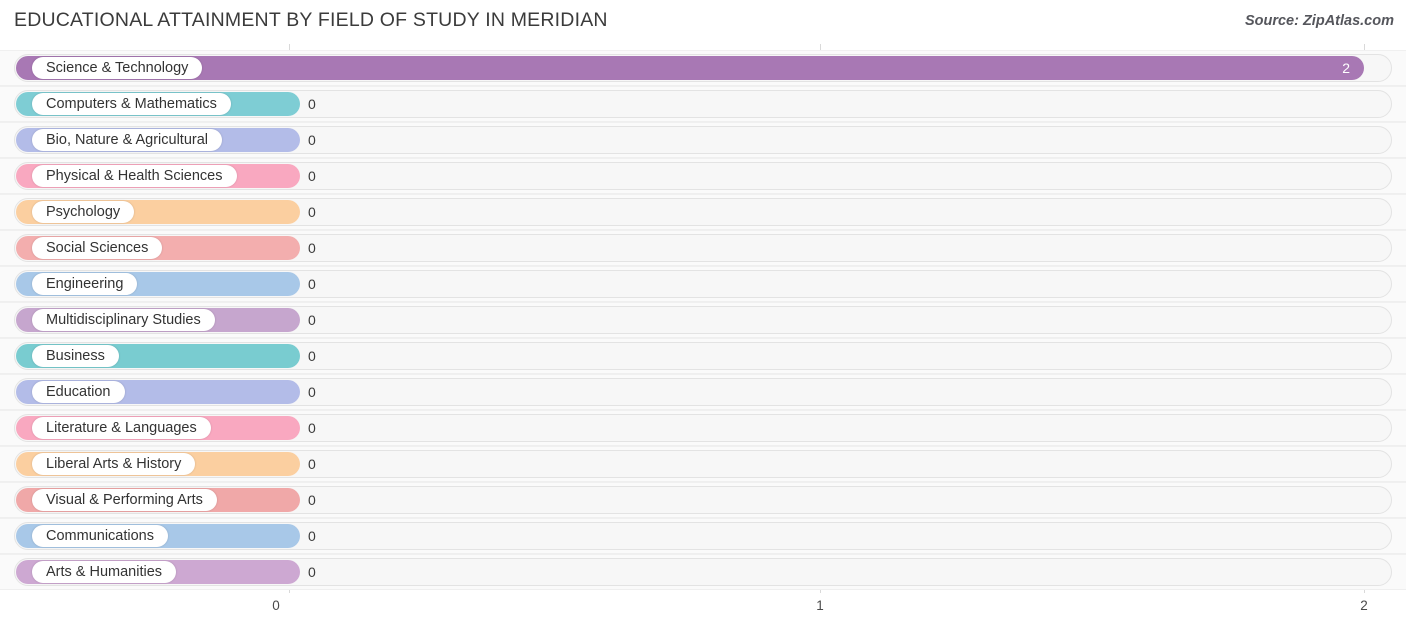 Image resolution: width=1406 pixels, height=632 pixels. Describe the element at coordinates (114, 464) in the screenshot. I see `category-label: Liberal Arts & History` at that location.